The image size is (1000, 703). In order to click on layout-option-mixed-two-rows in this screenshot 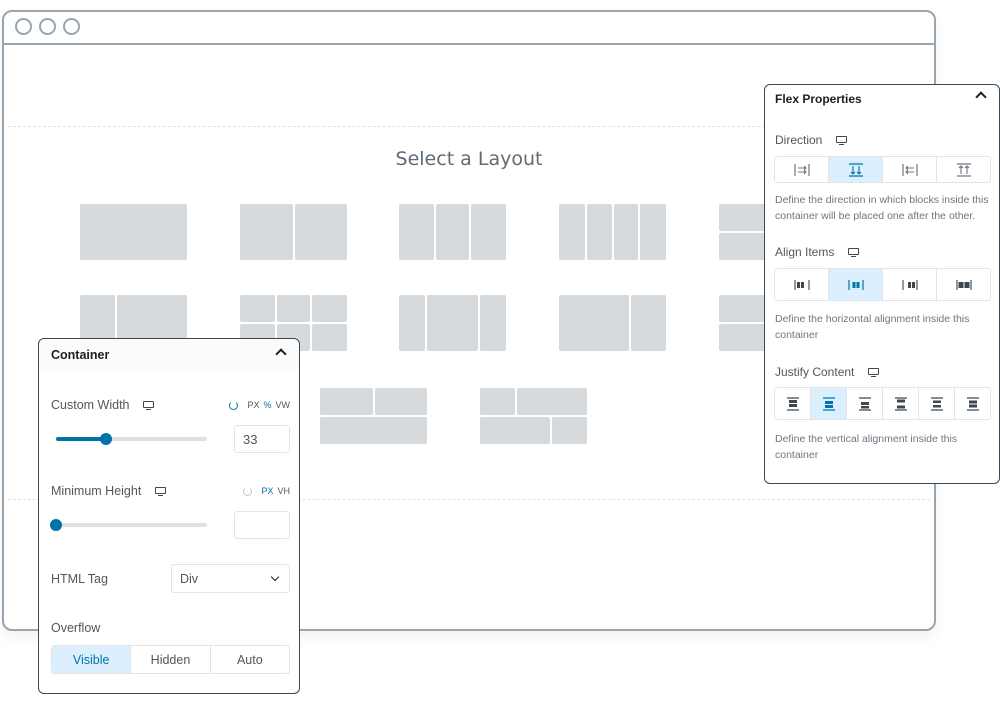, I will do `click(533, 416)`.